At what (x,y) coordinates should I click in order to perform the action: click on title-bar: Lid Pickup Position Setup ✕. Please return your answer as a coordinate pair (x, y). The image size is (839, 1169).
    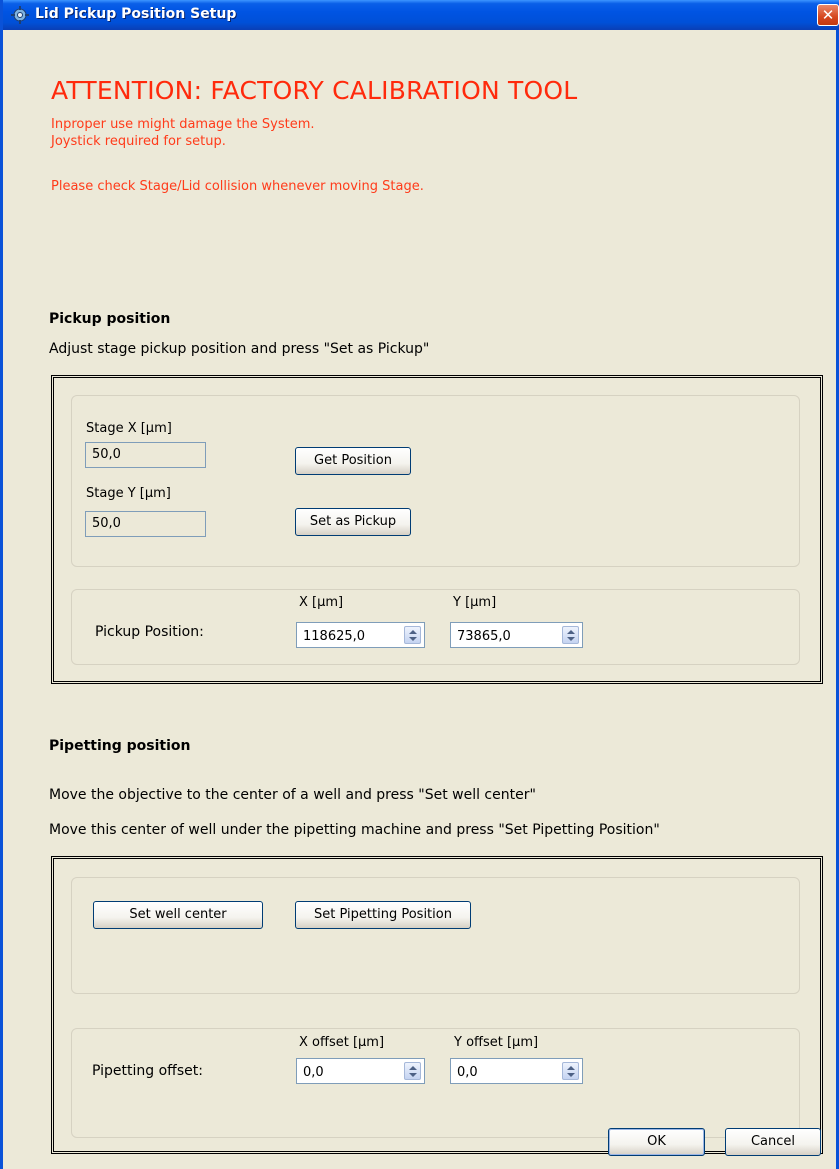
    Looking at the image, I should click on (421, 15).